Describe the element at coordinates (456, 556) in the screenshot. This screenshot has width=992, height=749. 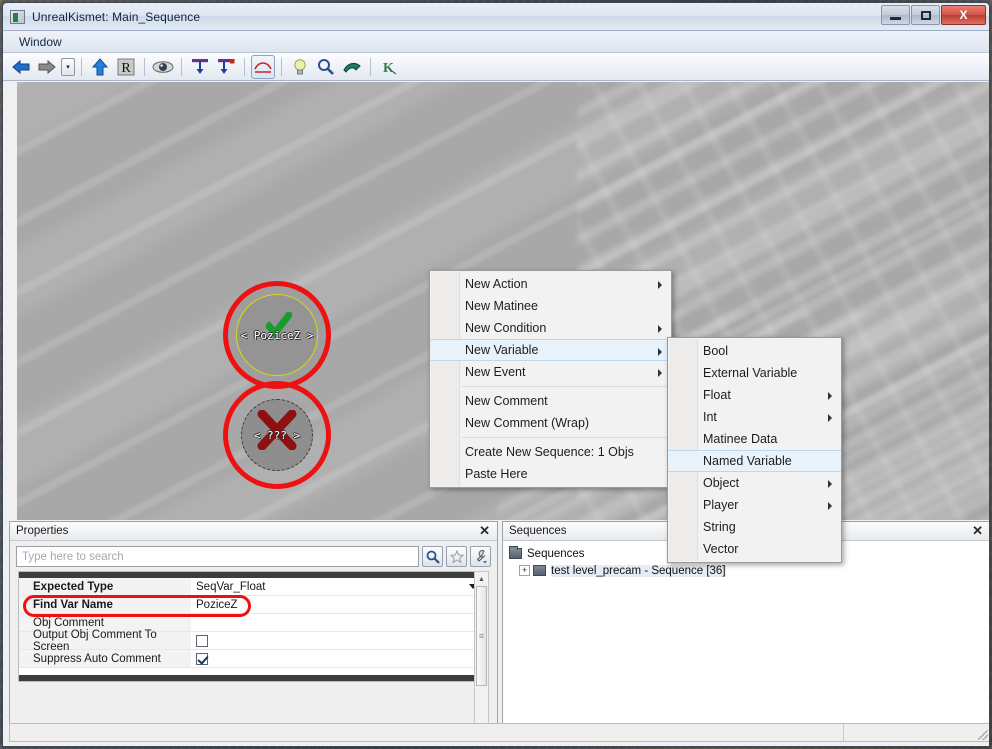
I see `favorites-star-icon` at that location.